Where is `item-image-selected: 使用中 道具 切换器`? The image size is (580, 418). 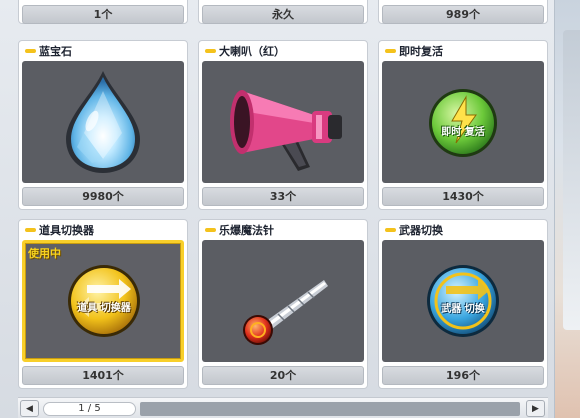
item-image-selected: 使用中 道具 切换器 is located at coordinates (103, 301).